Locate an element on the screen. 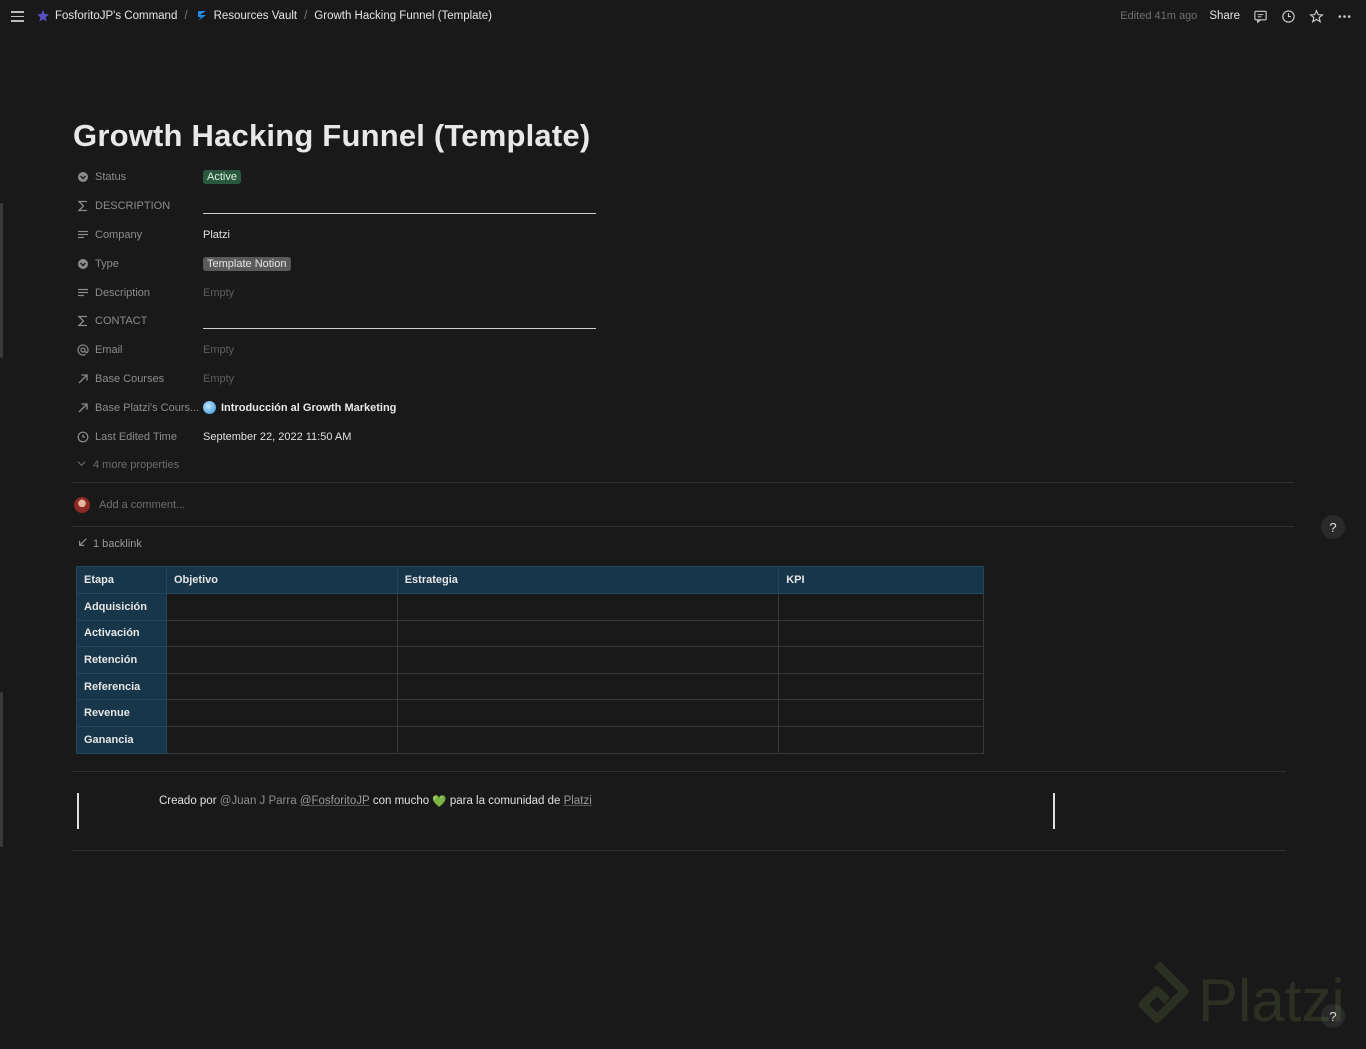  workspace-icon is located at coordinates (43, 16).